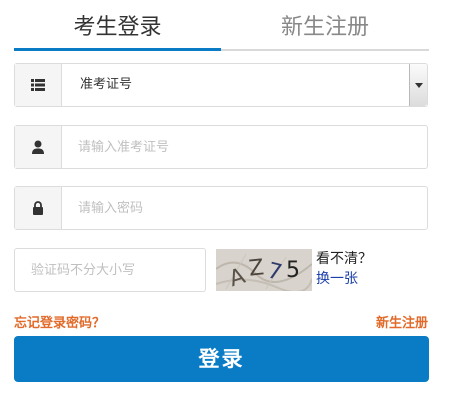  I want to click on forgot-password-link: 忘记登录密码？, so click(59, 321).